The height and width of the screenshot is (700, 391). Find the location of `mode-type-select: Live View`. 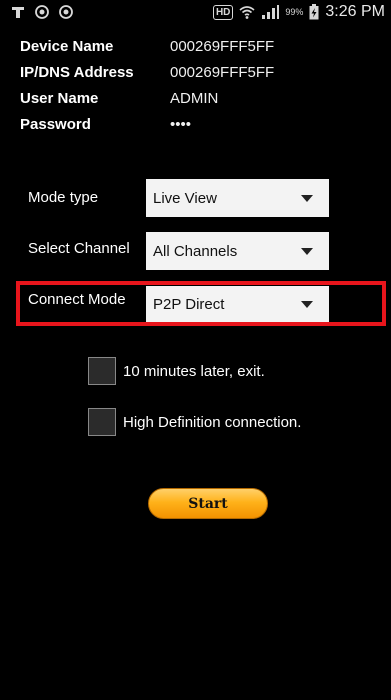

mode-type-select: Live View is located at coordinates (237, 198).